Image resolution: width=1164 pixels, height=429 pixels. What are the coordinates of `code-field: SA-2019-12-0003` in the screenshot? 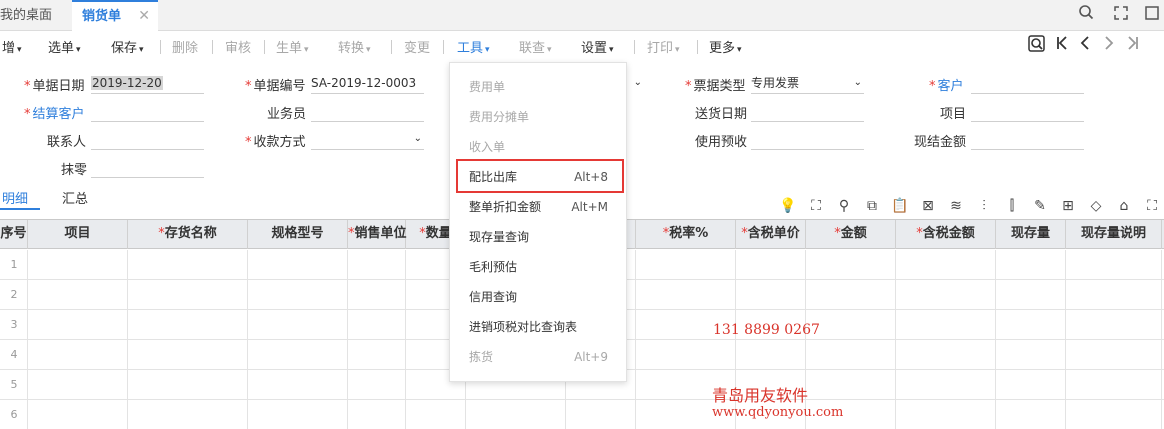 It's located at (367, 84).